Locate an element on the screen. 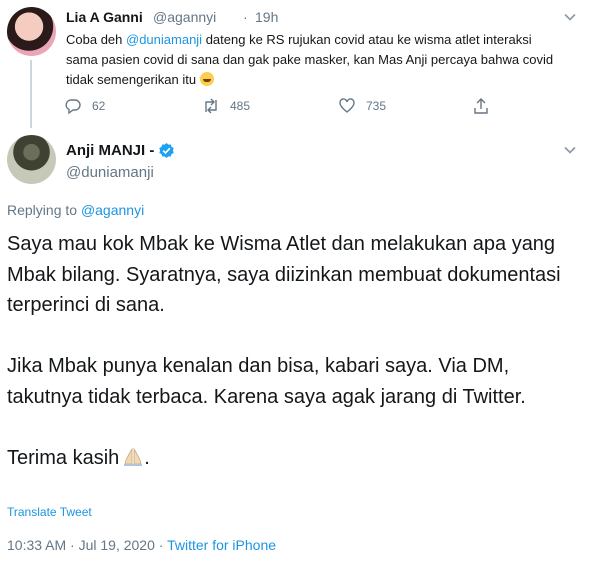  parent-display-name: Lia A Ganni is located at coordinates (104, 17).